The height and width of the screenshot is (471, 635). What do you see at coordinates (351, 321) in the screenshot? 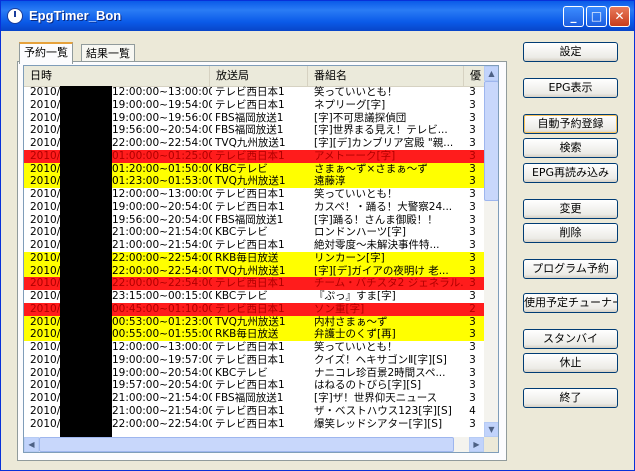
I see `row-program: 内村さまぁ～ず` at bounding box center [351, 321].